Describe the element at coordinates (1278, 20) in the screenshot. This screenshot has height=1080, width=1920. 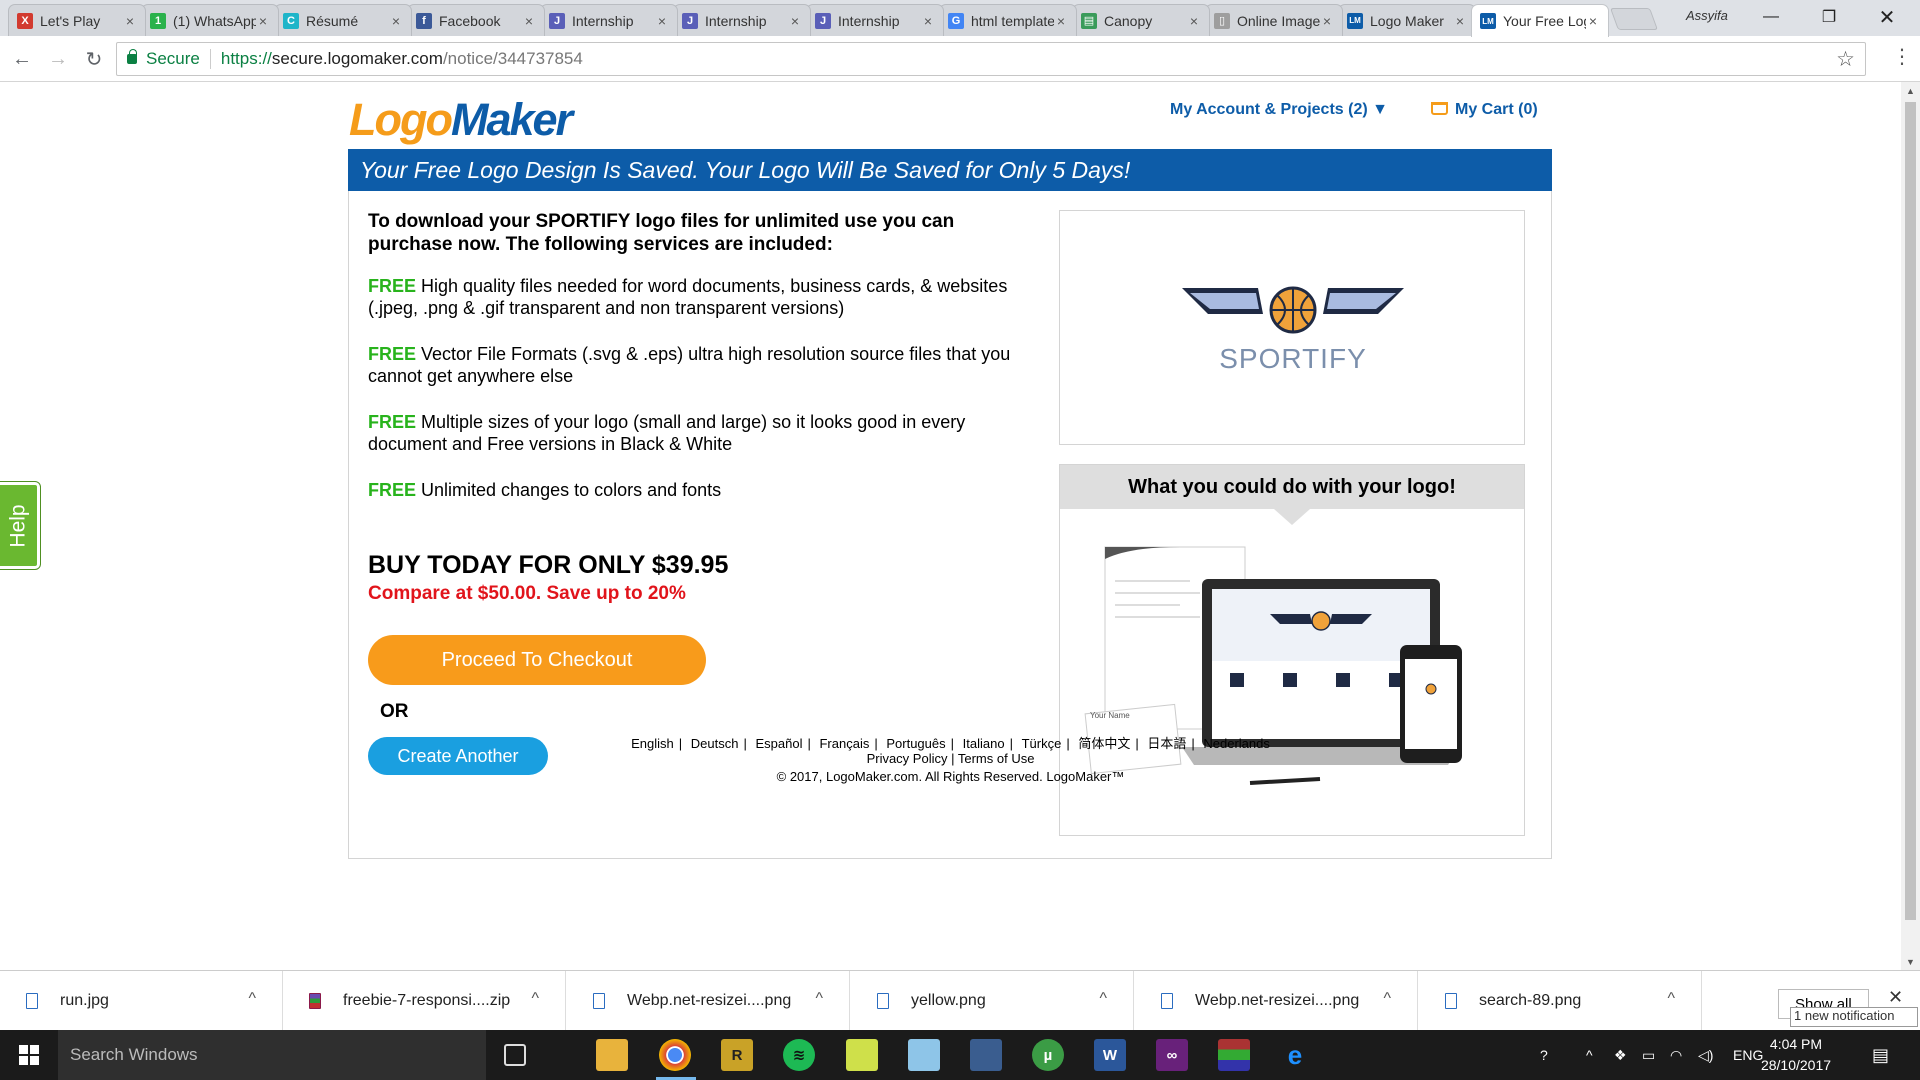
I see `tab-title: Online Image` at that location.